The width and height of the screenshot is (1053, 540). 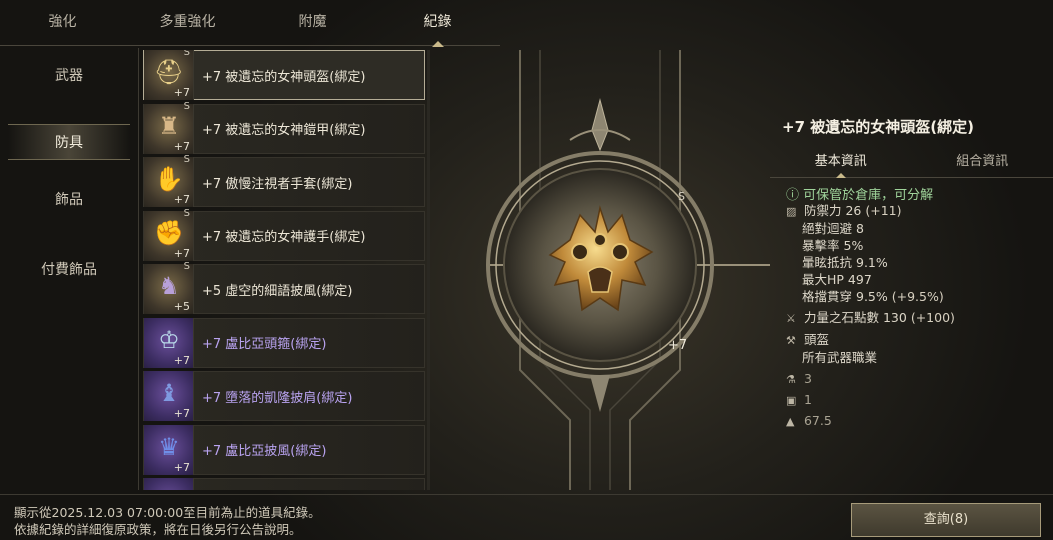 What do you see at coordinates (791, 211) in the screenshot?
I see `shield-icon: ▨` at bounding box center [791, 211].